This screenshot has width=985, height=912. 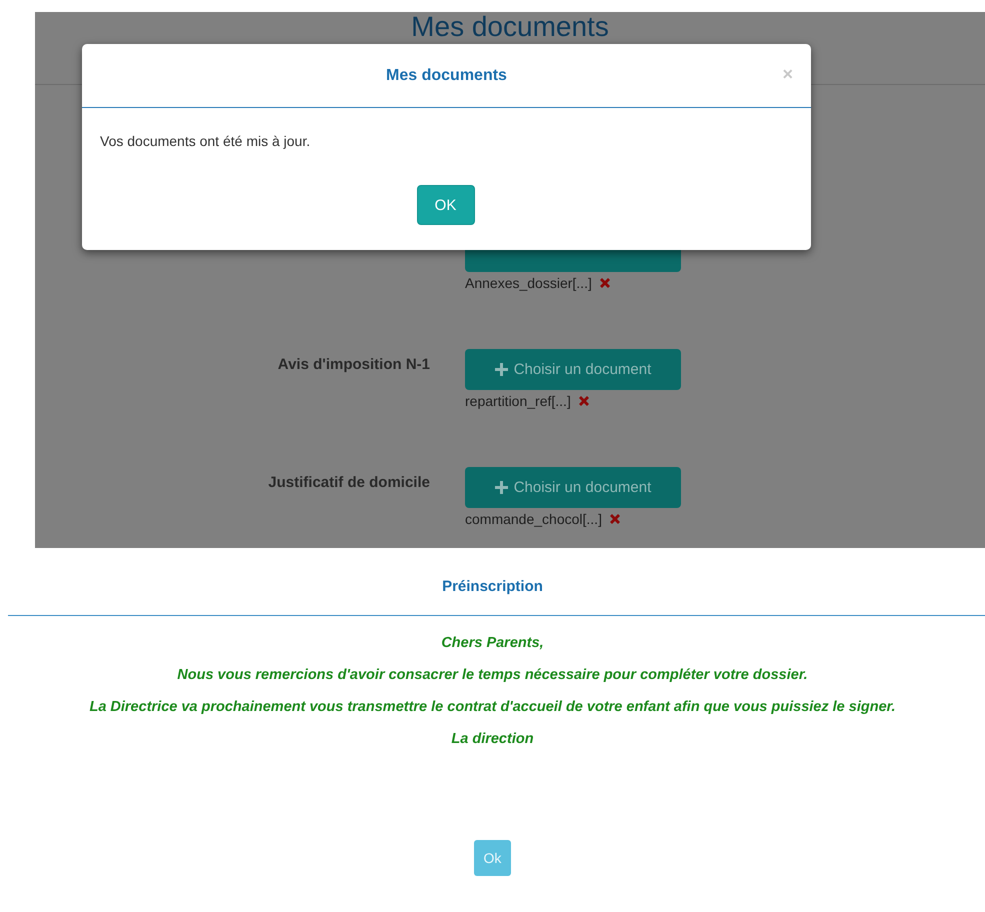 I want to click on section-title: Préinscription, so click(x=492, y=586).